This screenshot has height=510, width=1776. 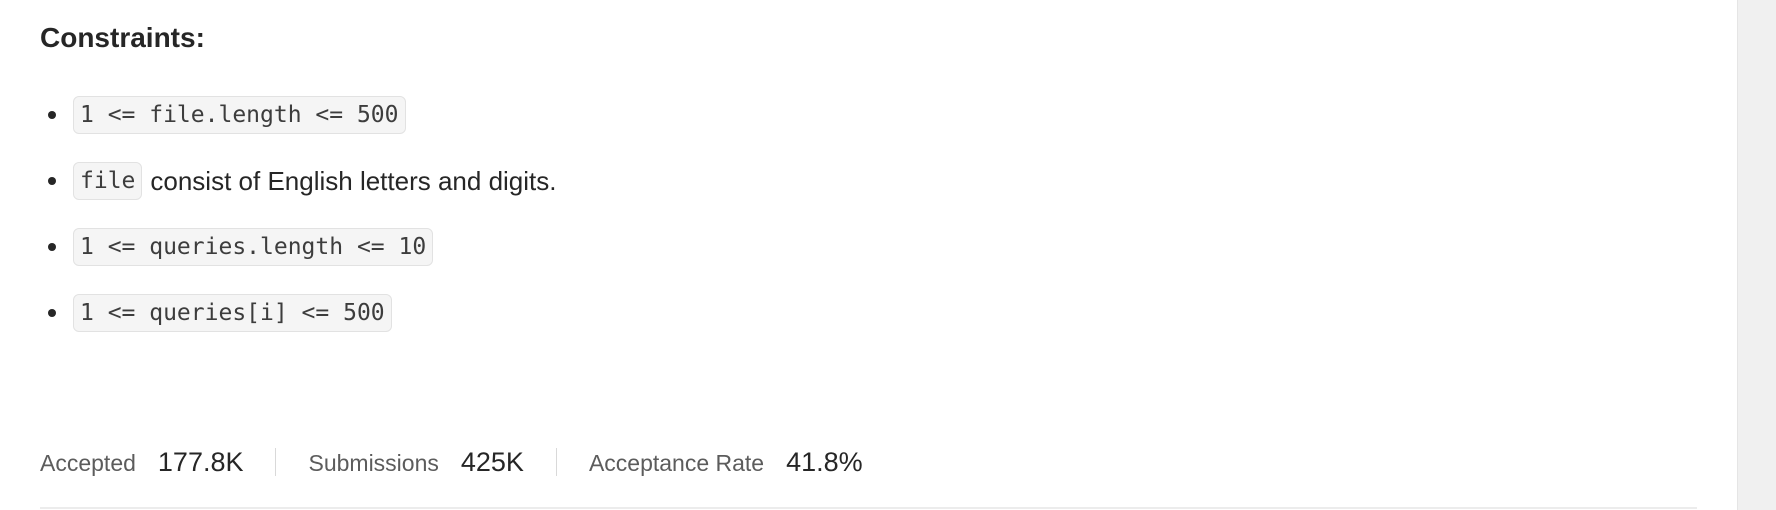 What do you see at coordinates (232, 313) in the screenshot?
I see `constraint-code: 1 <= queries[i] <= 500` at bounding box center [232, 313].